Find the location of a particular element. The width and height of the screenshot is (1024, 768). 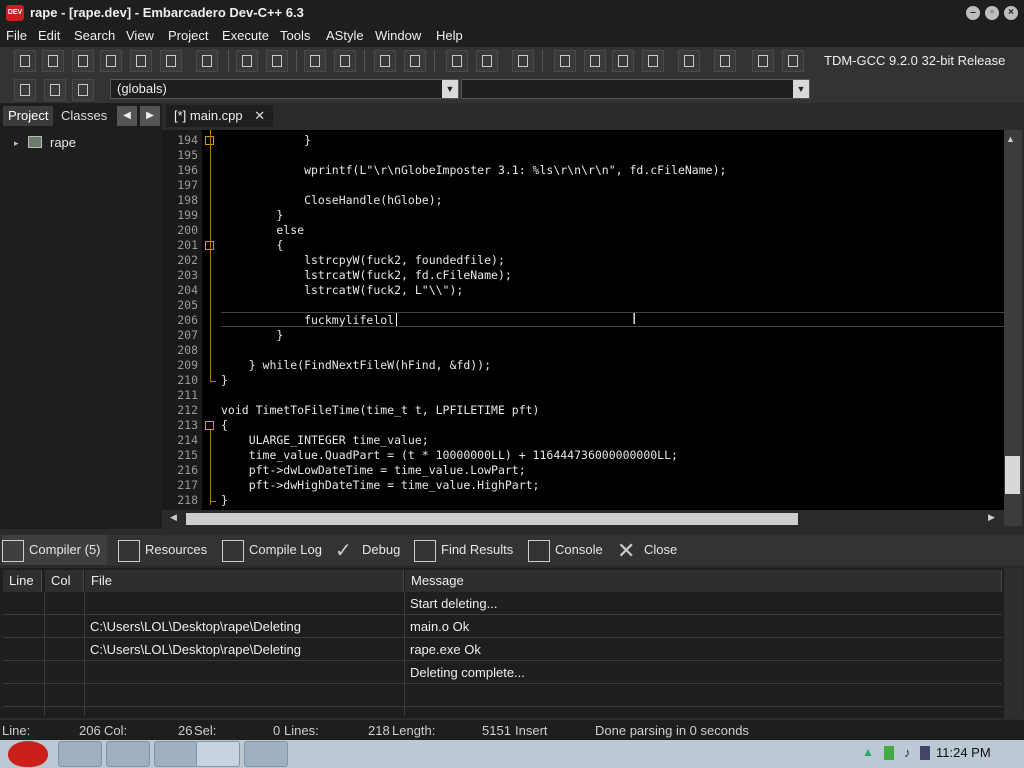

network-icon is located at coordinates (925, 753).